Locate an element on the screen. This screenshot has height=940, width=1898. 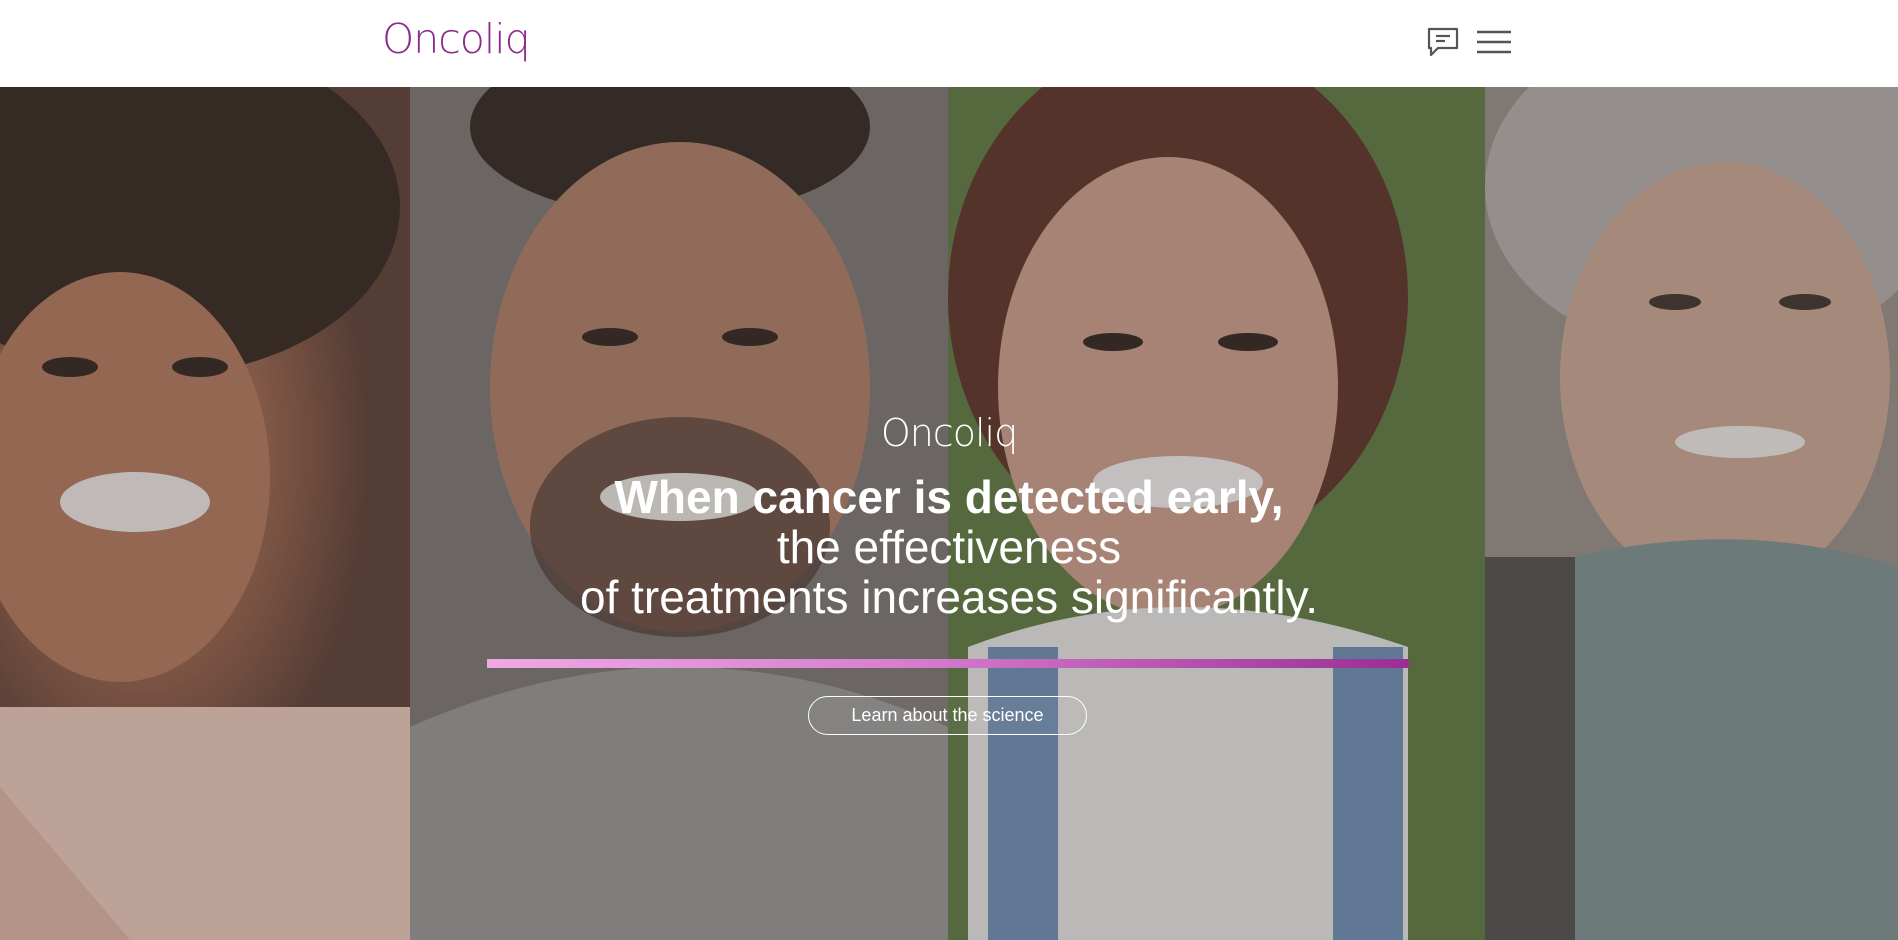
hero-headline: When cancer is detected early, is located at coordinates (949, 497).